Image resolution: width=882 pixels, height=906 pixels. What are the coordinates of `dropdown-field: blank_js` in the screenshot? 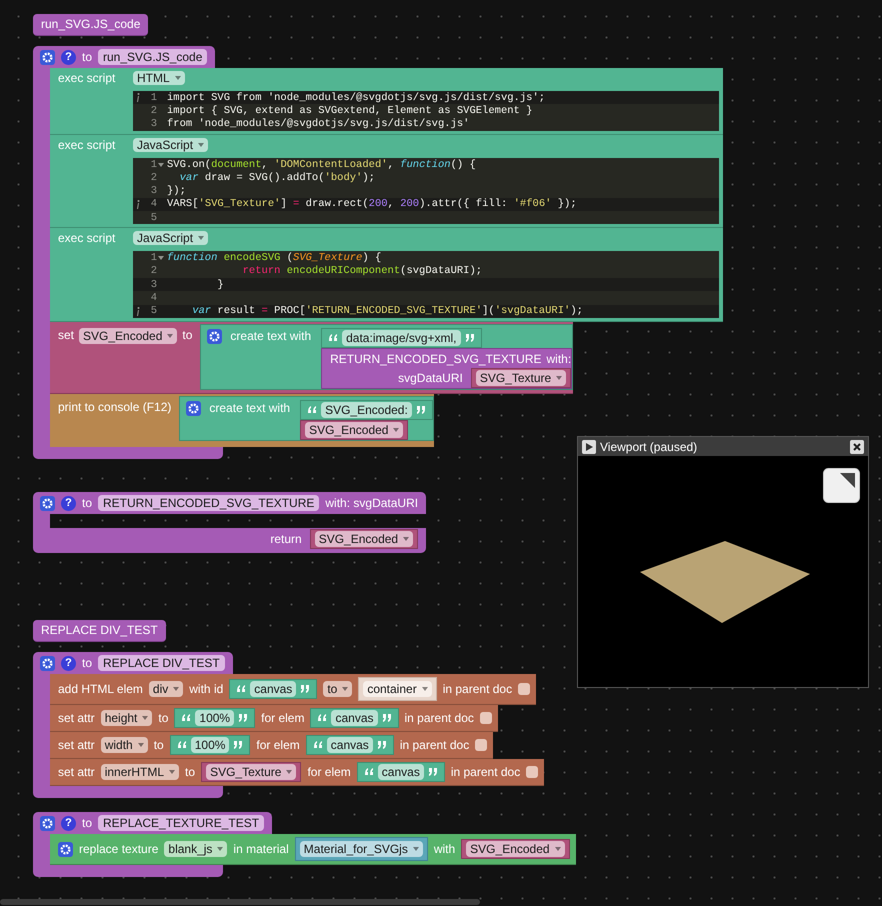 It's located at (196, 849).